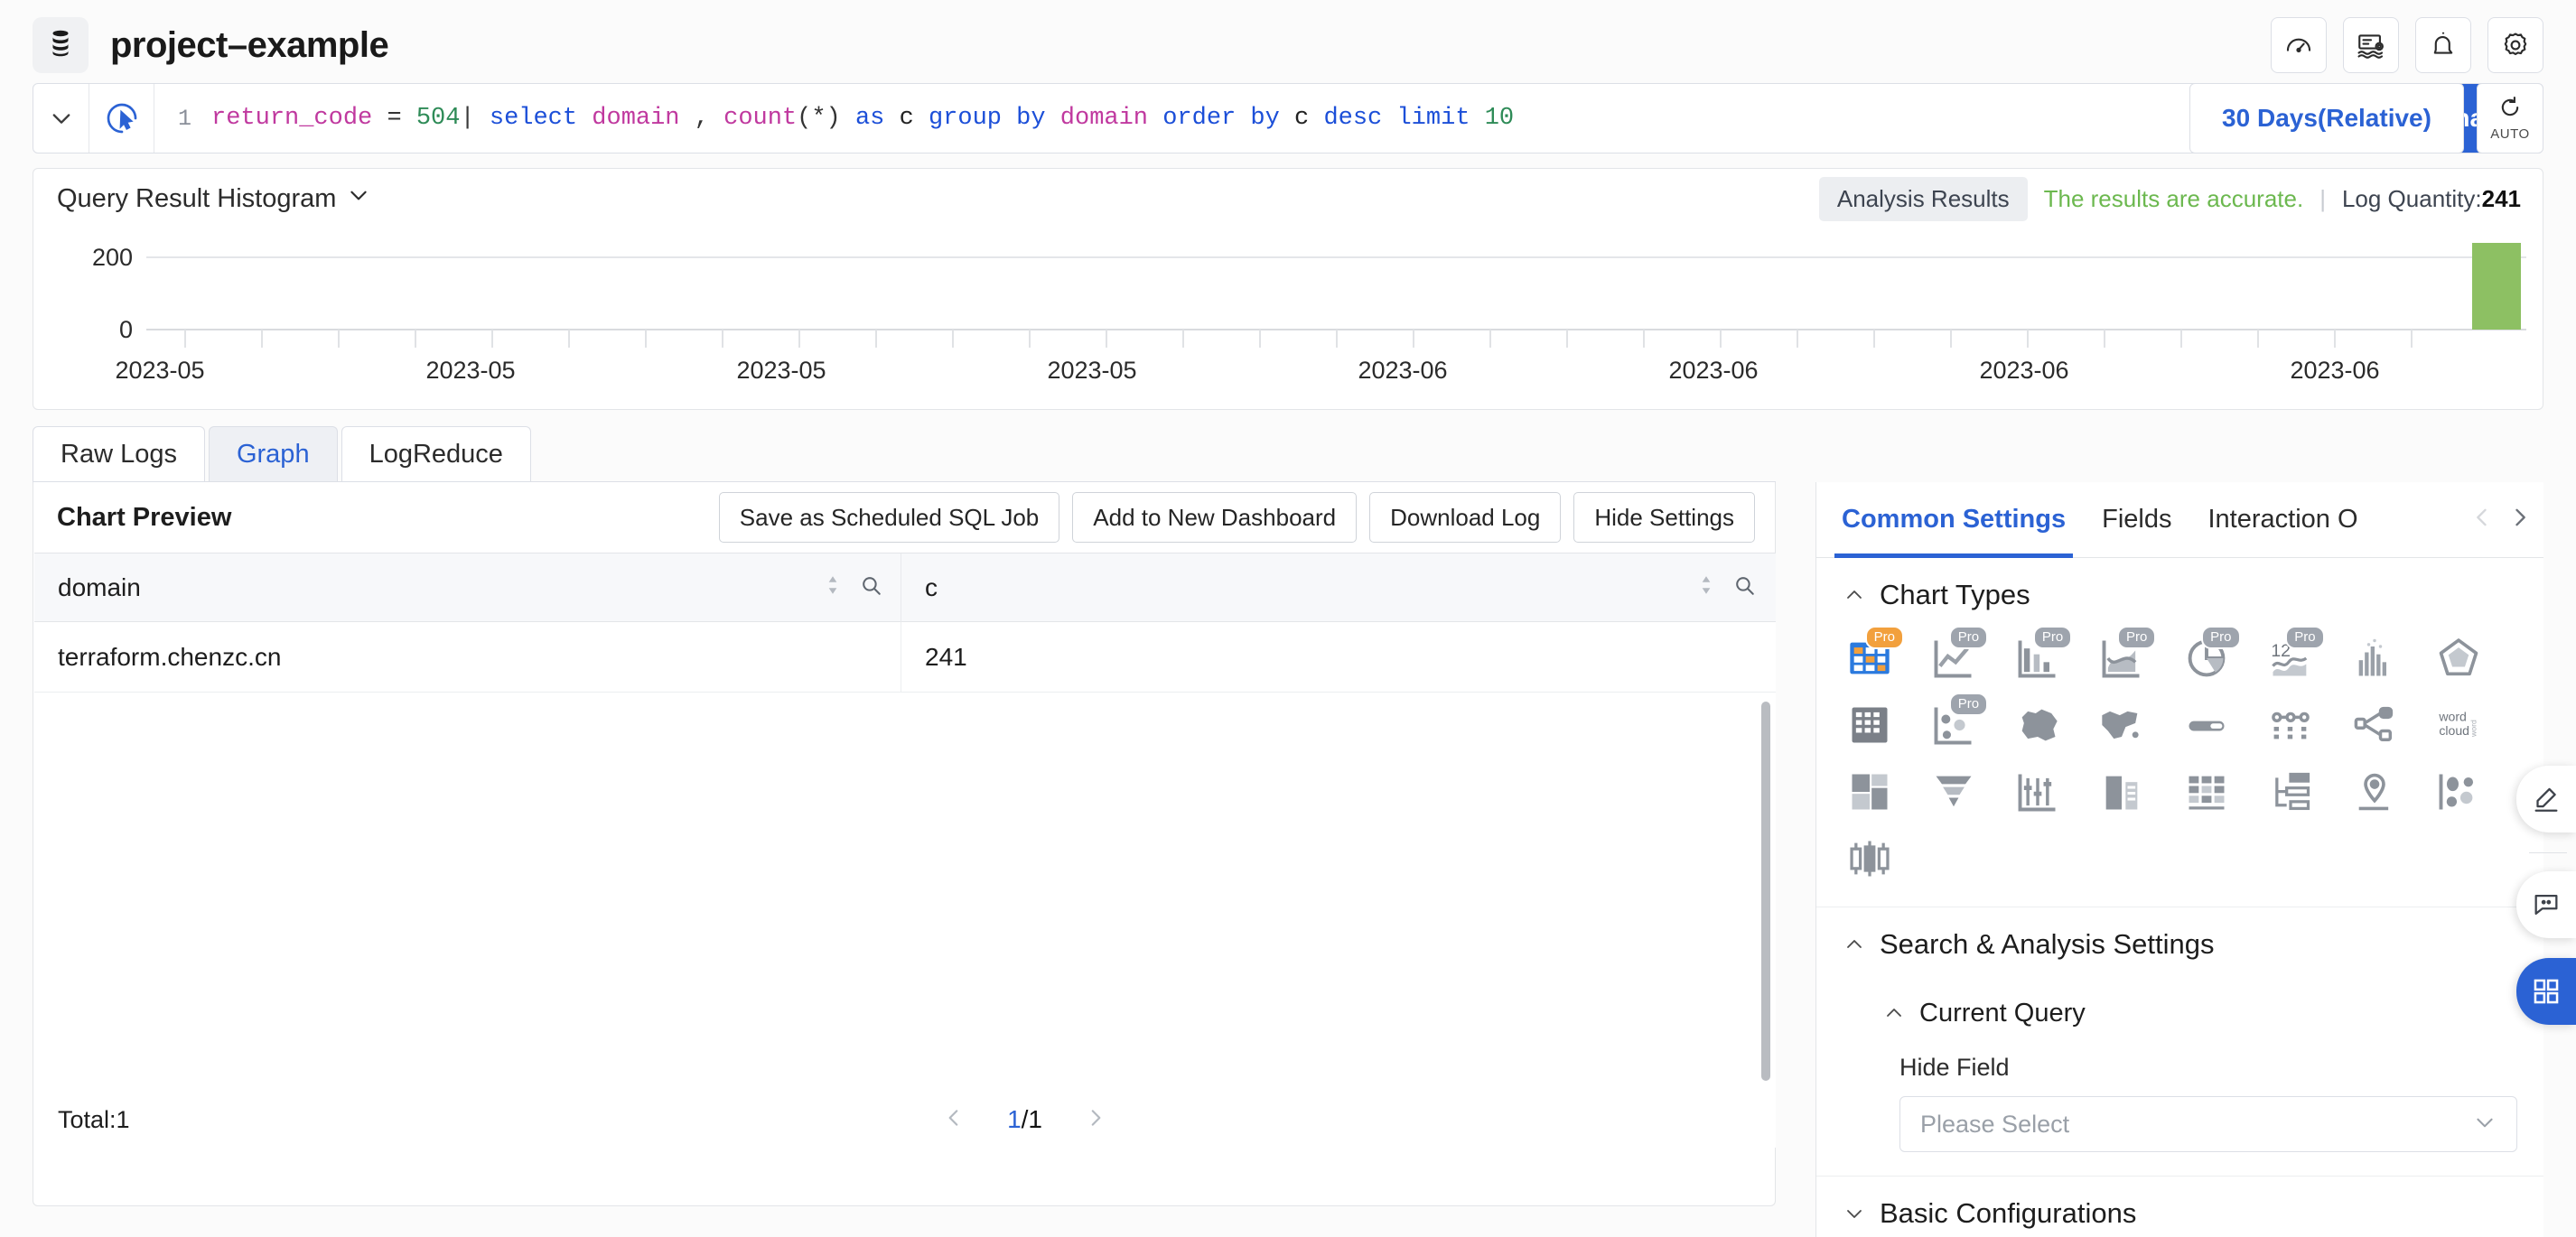 The height and width of the screenshot is (1237, 2576). I want to click on floating-action-rail, so click(2546, 905).